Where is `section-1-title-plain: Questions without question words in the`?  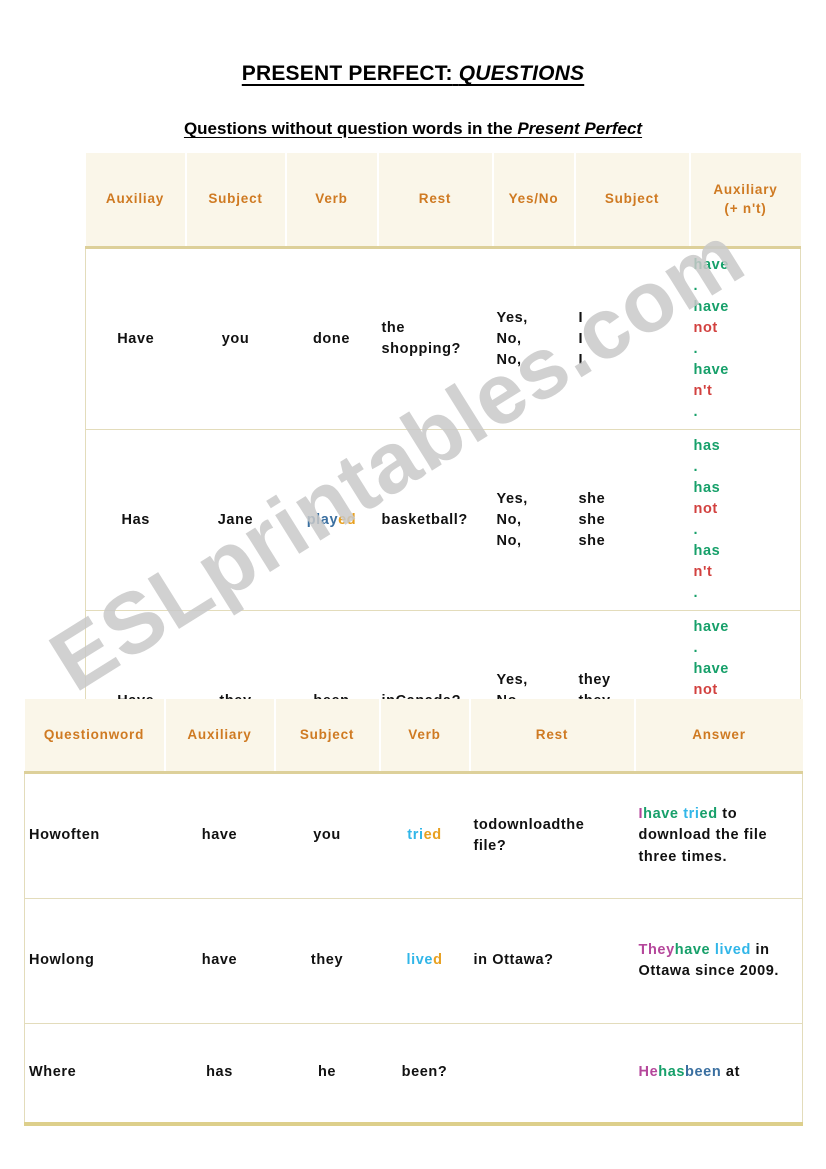 section-1-title-plain: Questions without question words in the is located at coordinates (350, 128).